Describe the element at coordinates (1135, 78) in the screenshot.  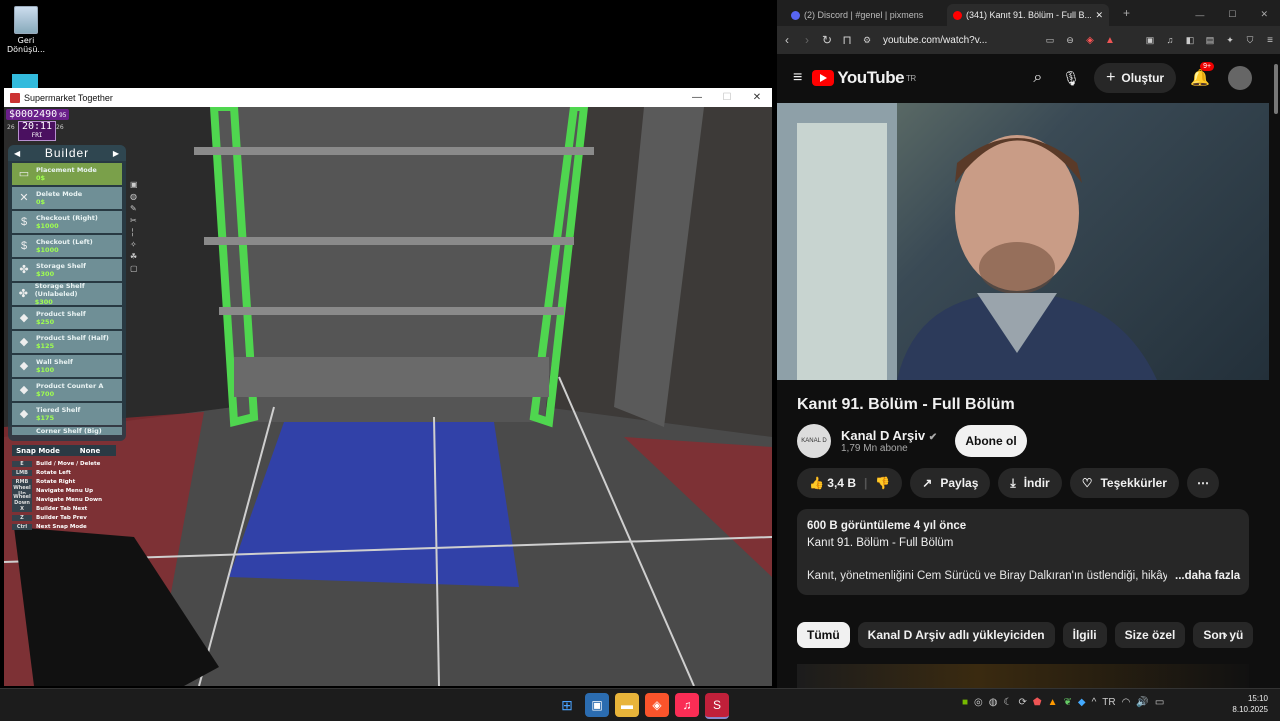
I see `create-button: + Oluştur` at that location.